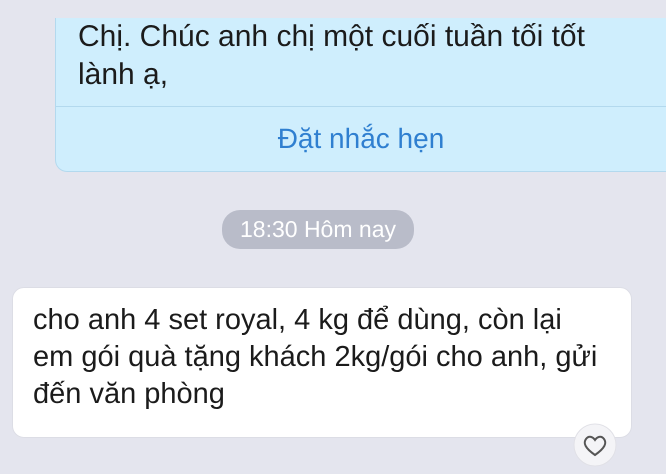 The height and width of the screenshot is (474, 666). Describe the element at coordinates (318, 229) in the screenshot. I see `timestamp-pill: 18:30 Hôm nay` at that location.